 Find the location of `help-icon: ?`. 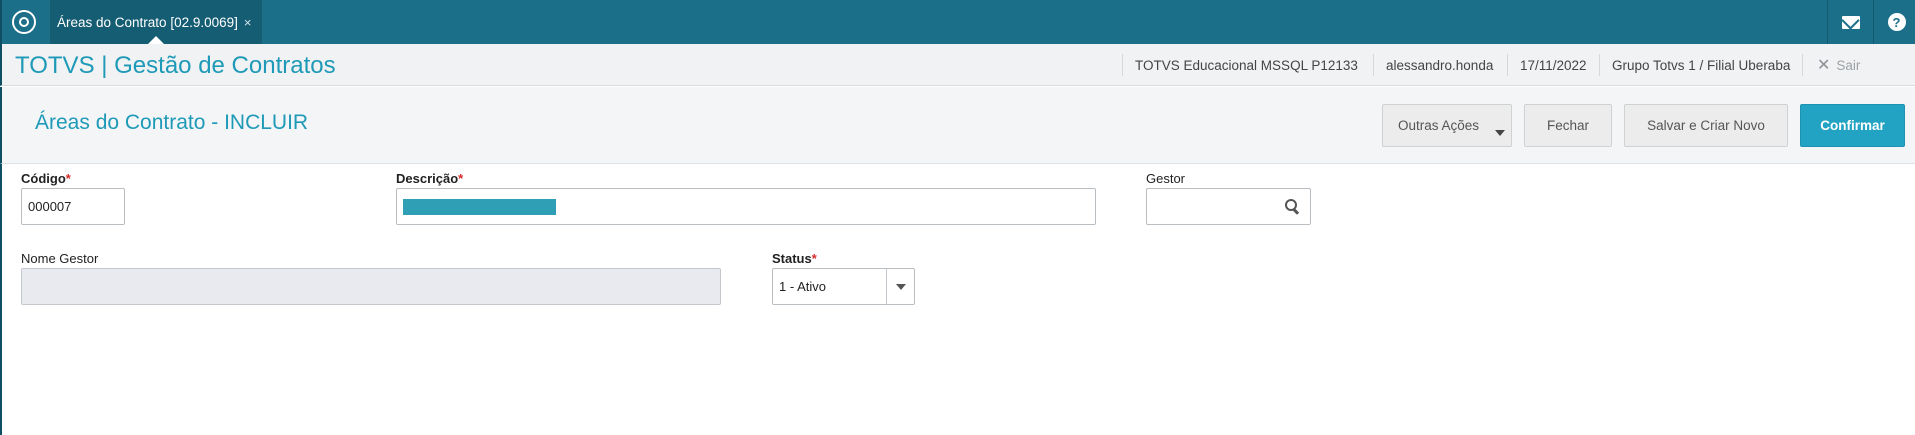

help-icon: ? is located at coordinates (1896, 22).